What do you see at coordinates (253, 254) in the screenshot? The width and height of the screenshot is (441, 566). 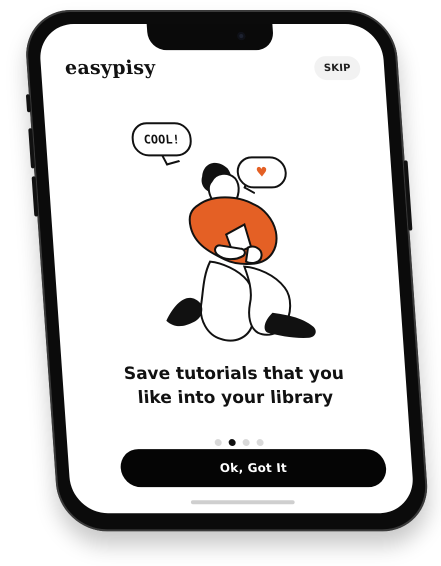 I see `right-hand-shape` at bounding box center [253, 254].